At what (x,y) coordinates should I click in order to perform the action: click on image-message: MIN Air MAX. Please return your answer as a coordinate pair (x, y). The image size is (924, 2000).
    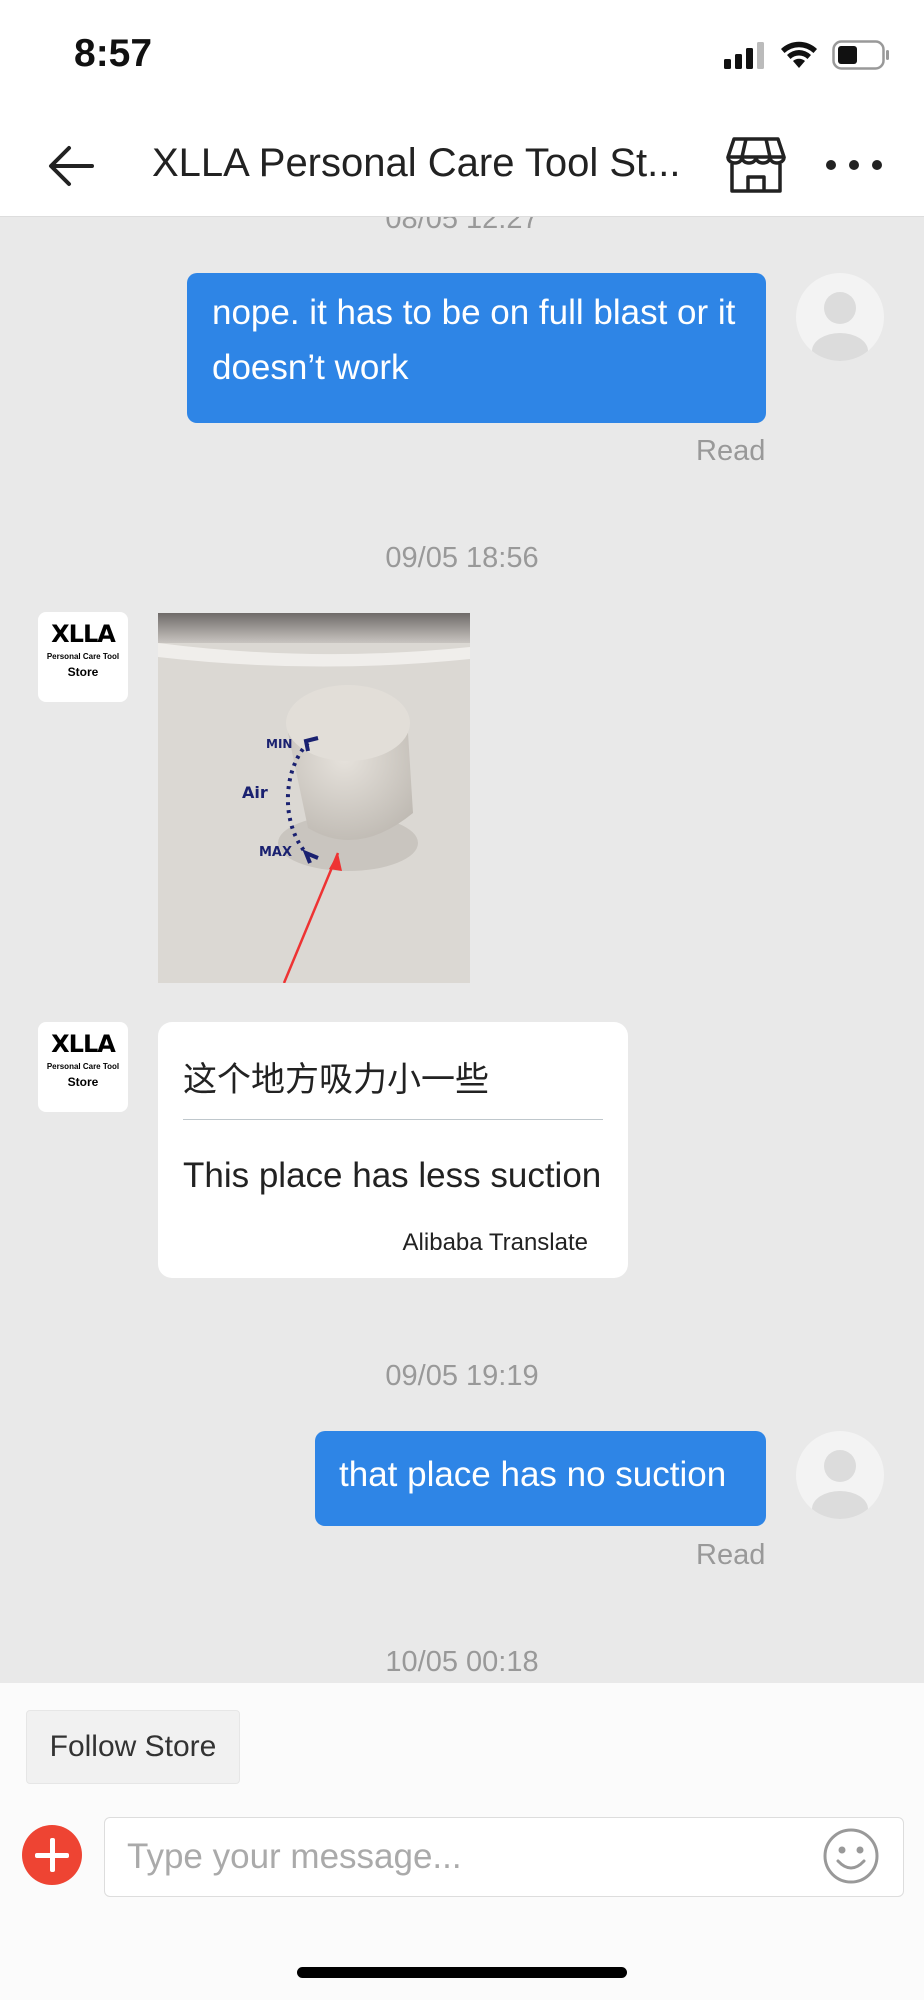
    Looking at the image, I should click on (314, 798).